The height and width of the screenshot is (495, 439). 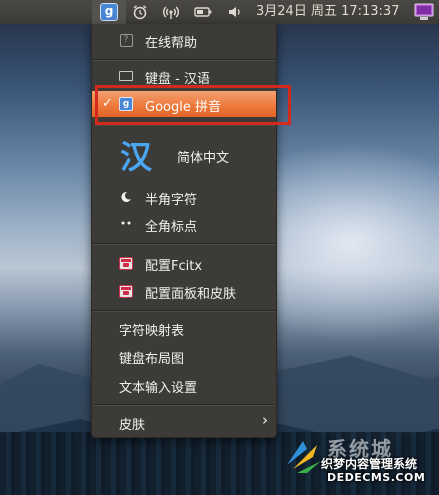 I want to click on menu-item-config-panel-skin: 配置面板和皮肤, so click(x=184, y=291).